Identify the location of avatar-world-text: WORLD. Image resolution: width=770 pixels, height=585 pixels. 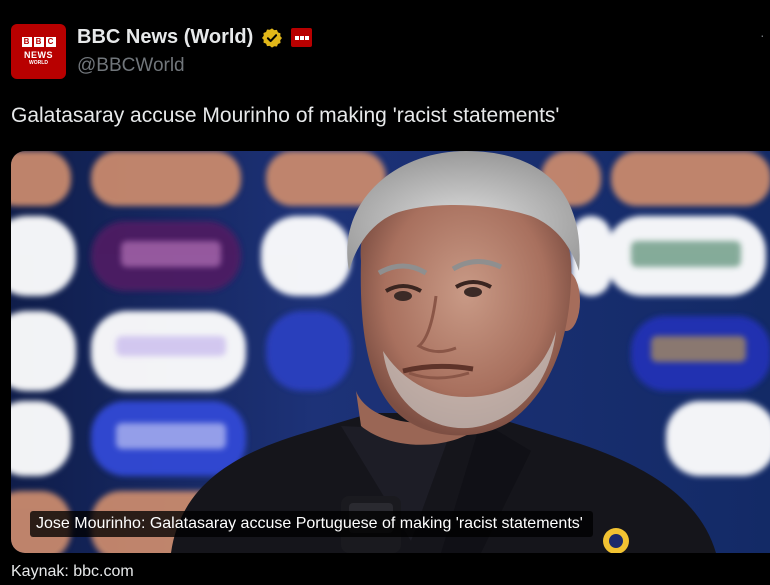
(38, 62).